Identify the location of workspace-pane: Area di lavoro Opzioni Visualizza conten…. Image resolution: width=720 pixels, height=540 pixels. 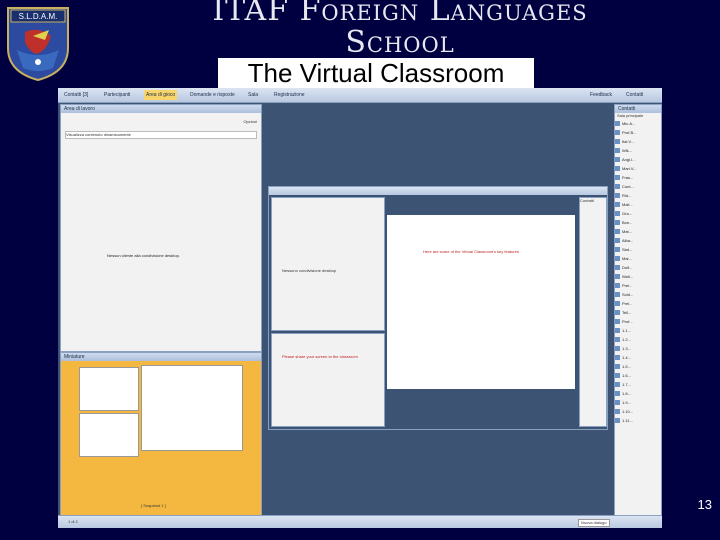
(161, 228).